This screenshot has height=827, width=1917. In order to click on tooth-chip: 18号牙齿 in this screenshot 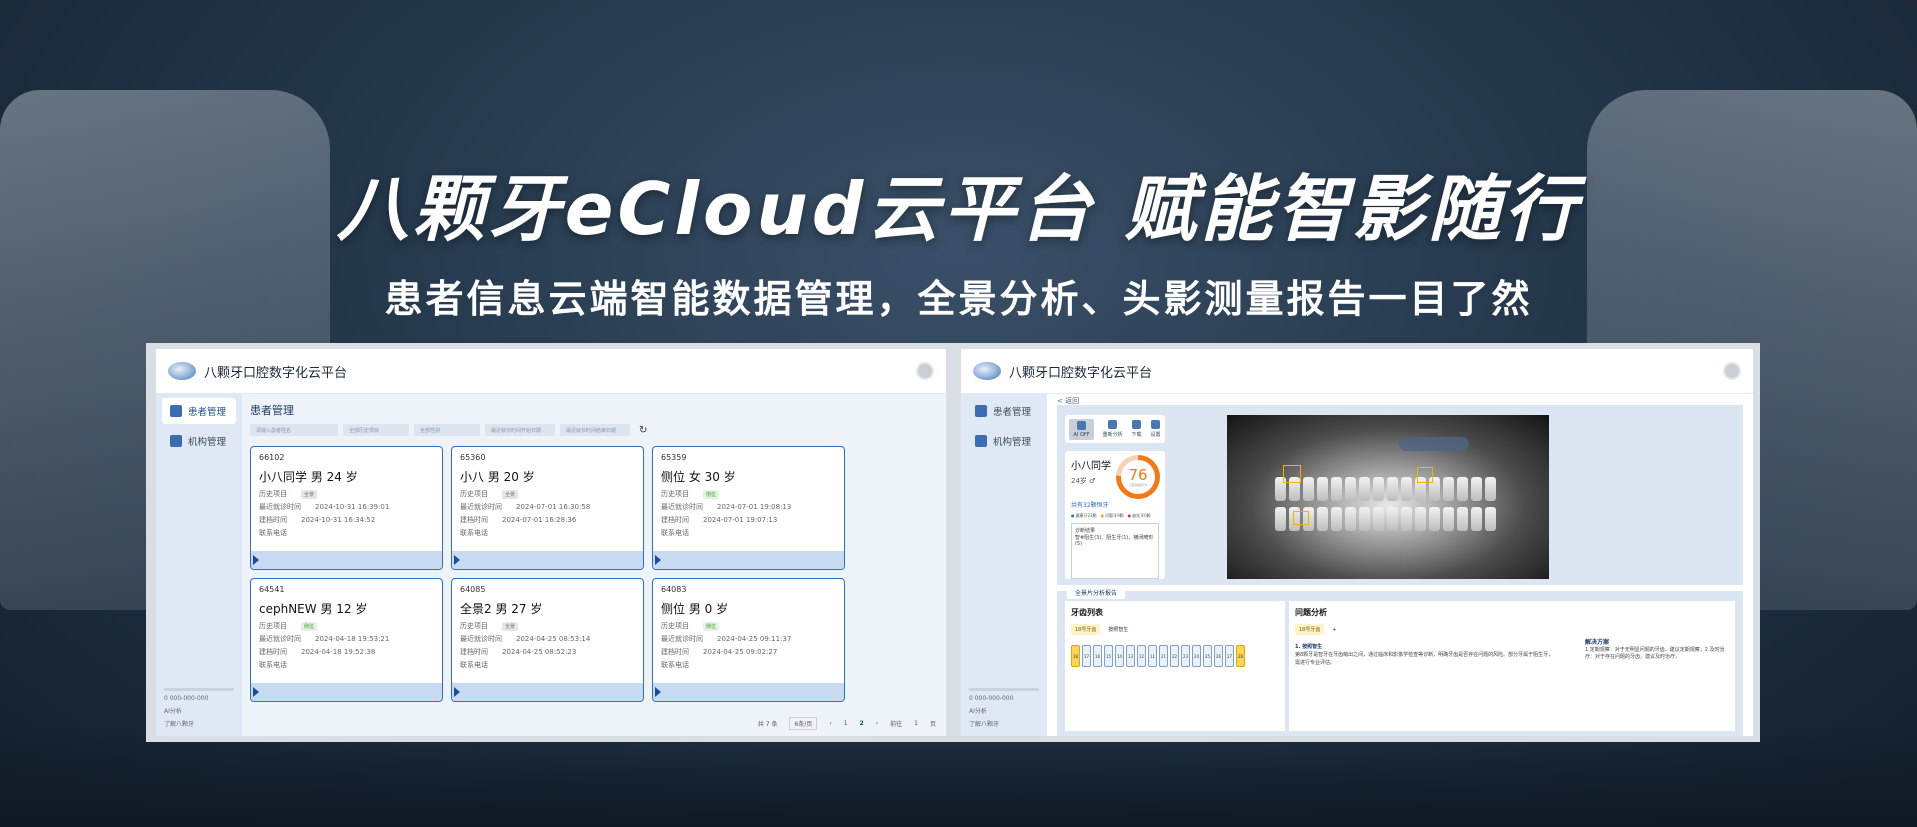, I will do `click(1086, 629)`.